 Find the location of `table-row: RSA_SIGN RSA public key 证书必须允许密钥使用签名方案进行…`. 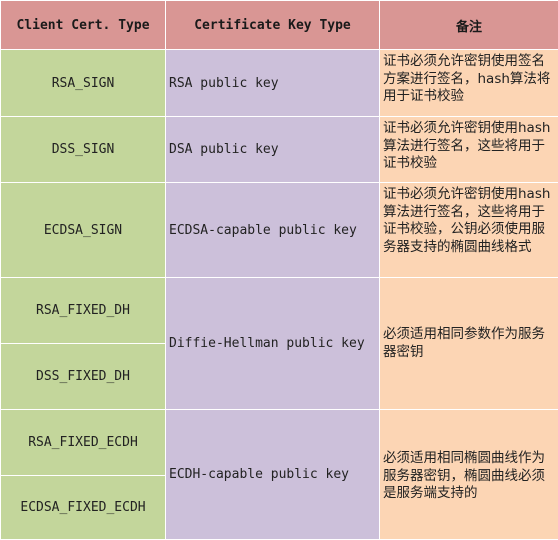

table-row: RSA_SIGN RSA public key 证书必须允许密钥使用签名方案进行… is located at coordinates (279, 83).